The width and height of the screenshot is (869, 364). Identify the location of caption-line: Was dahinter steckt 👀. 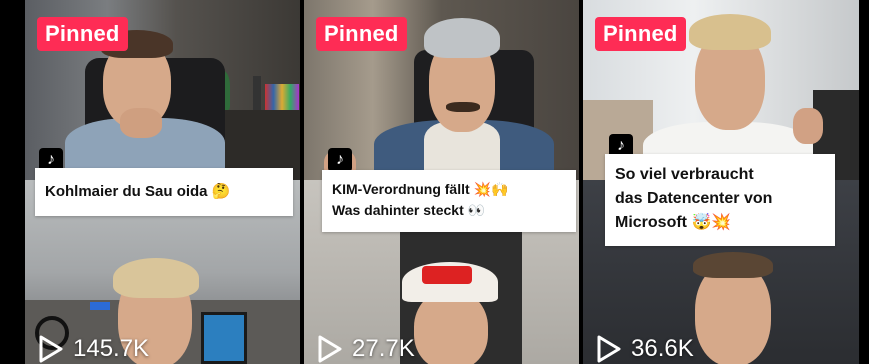
(409, 210).